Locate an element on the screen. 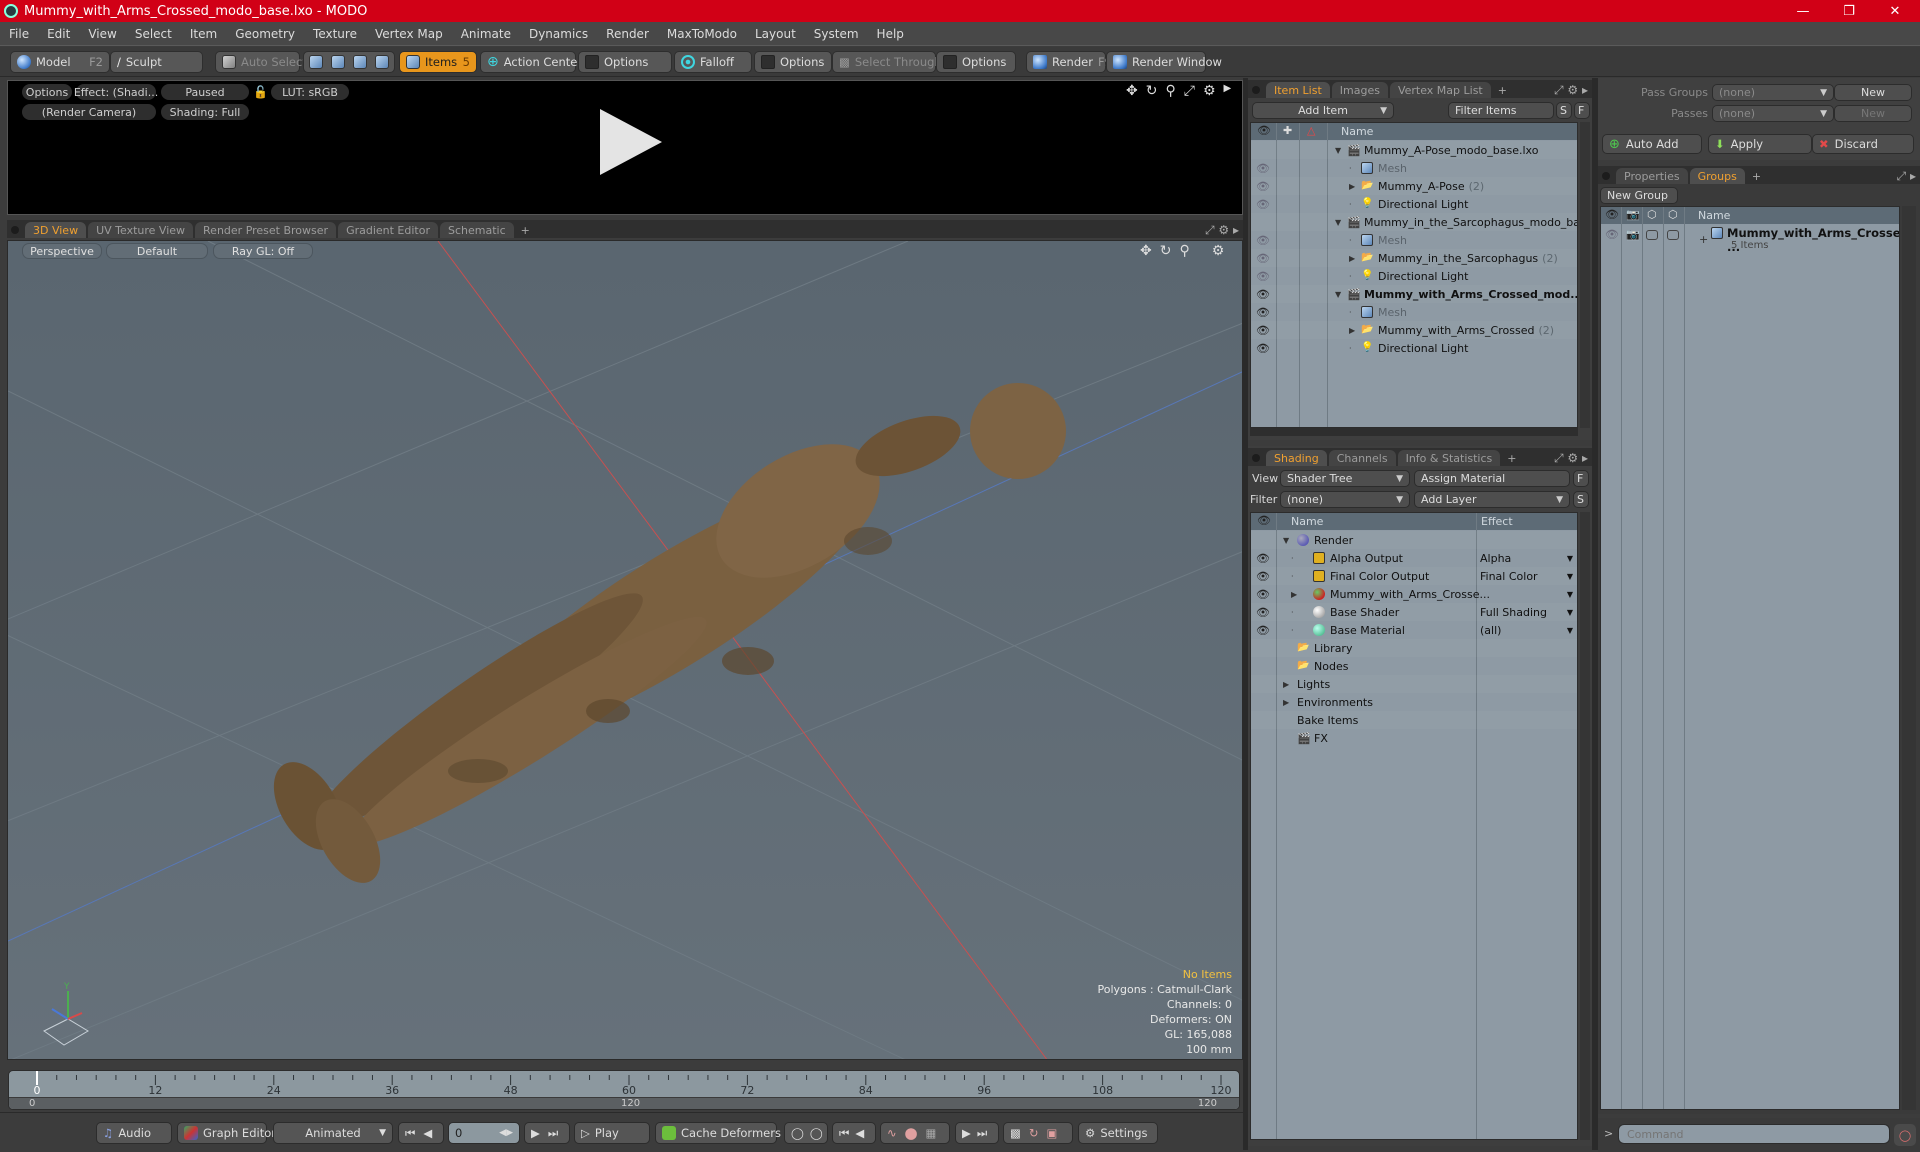 The height and width of the screenshot is (1152, 1920). tab-schematic: Schematic is located at coordinates (477, 230).